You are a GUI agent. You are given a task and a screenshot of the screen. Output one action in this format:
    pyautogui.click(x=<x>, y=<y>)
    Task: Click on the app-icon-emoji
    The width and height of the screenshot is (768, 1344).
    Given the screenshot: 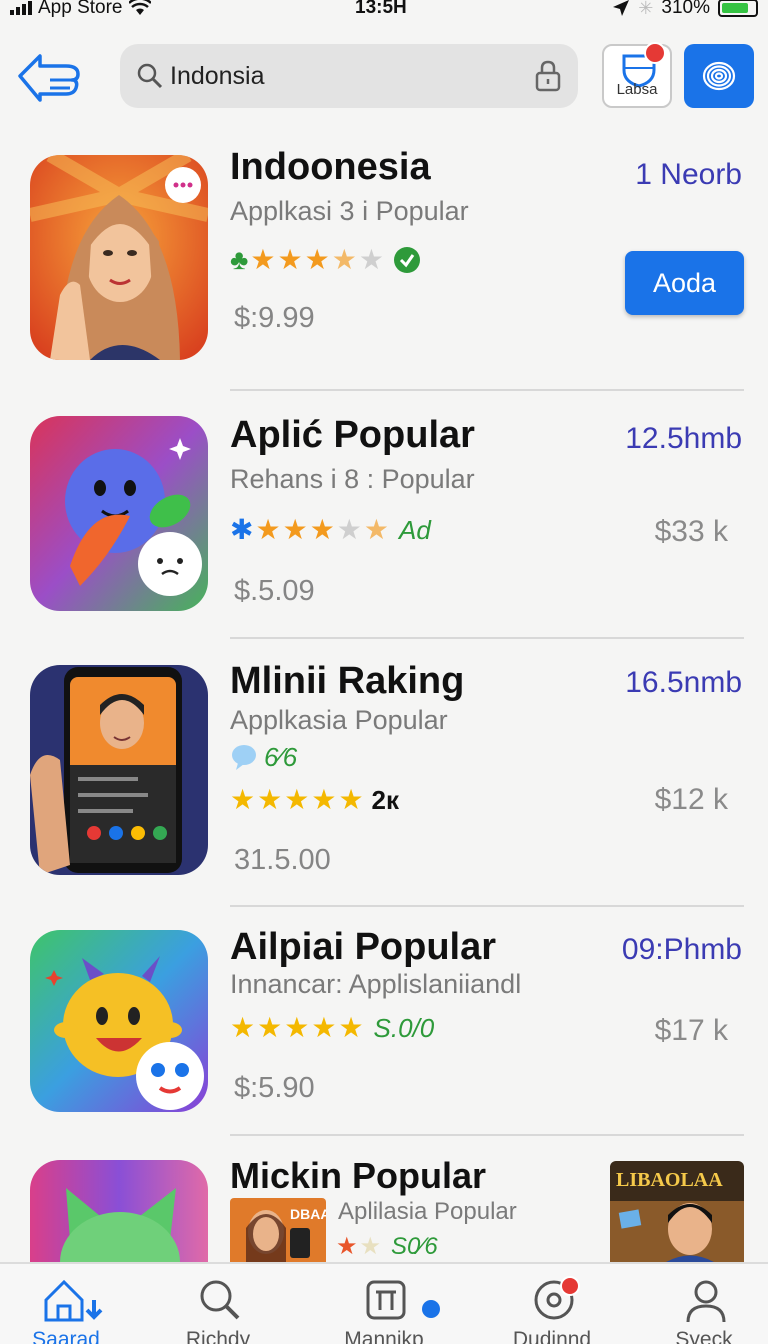 What is the action you would take?
    pyautogui.click(x=119, y=1021)
    